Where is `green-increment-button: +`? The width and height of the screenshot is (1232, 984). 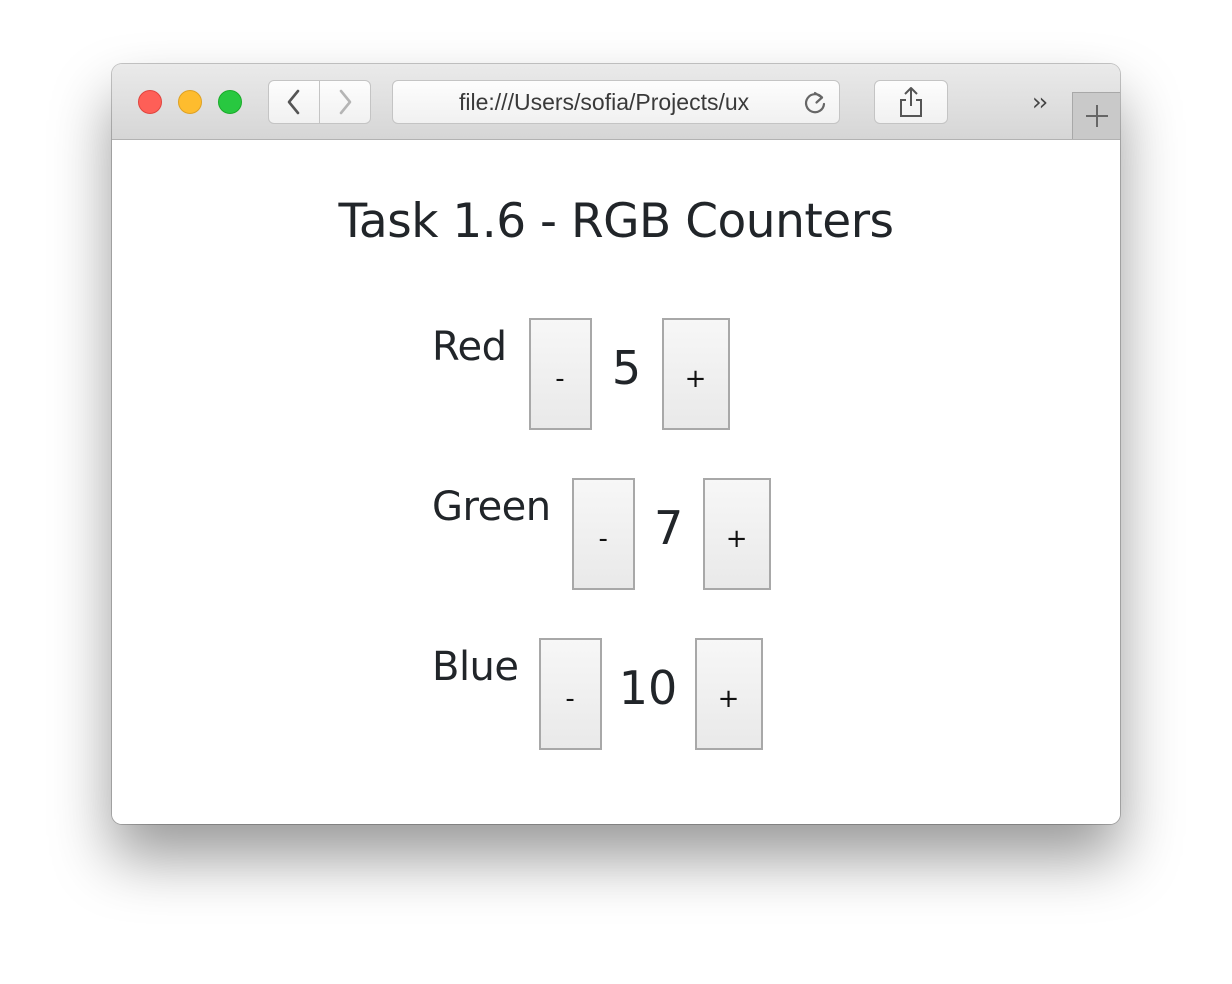 green-increment-button: + is located at coordinates (736, 534).